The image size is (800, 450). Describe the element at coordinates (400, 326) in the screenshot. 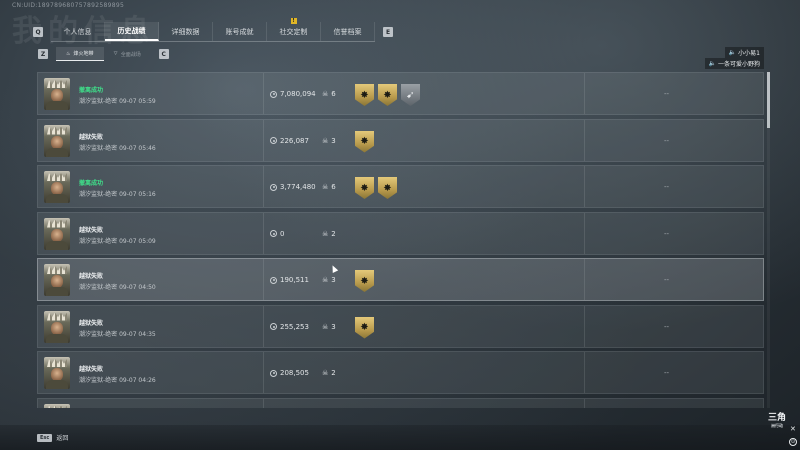

I see `match-row: 越狱失败潮汐监狱-绝密 09-07 04:35 255,253 ☠ 3 ✸ --` at that location.